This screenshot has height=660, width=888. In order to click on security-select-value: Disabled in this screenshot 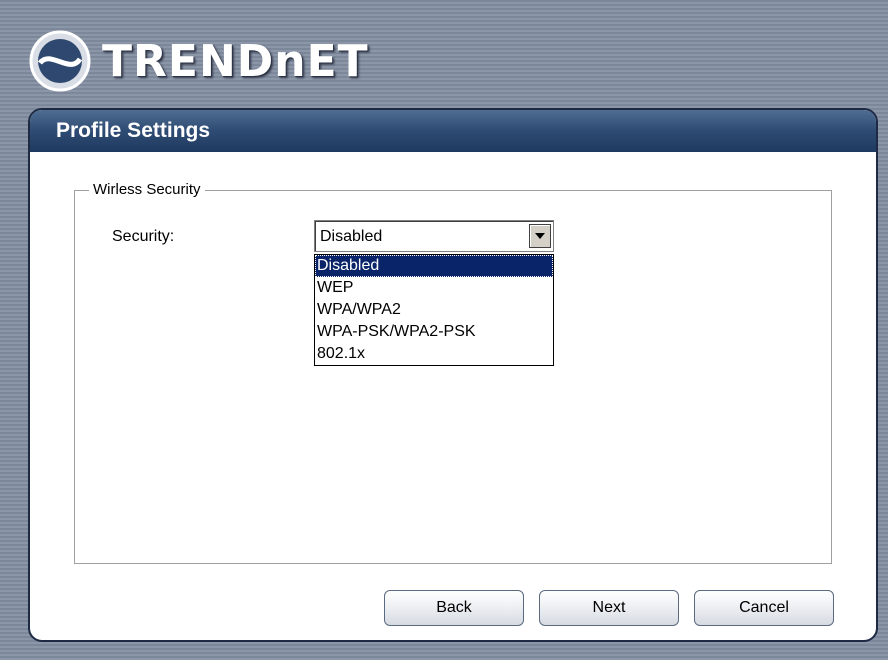, I will do `click(351, 236)`.